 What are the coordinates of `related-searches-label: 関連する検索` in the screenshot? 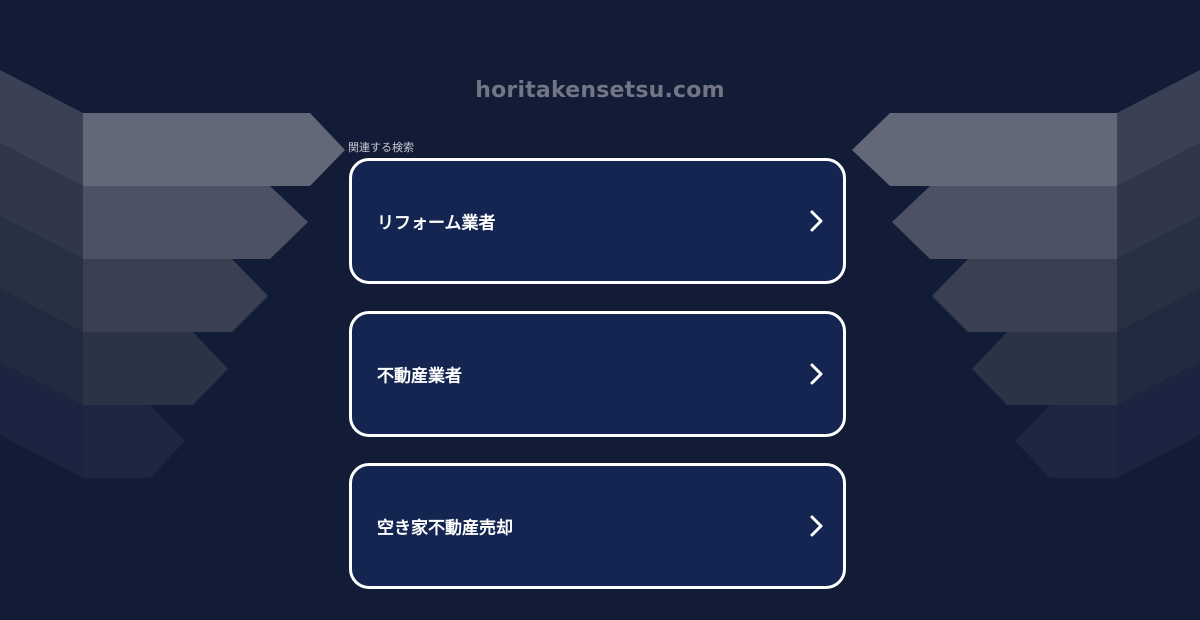 It's located at (381, 147).